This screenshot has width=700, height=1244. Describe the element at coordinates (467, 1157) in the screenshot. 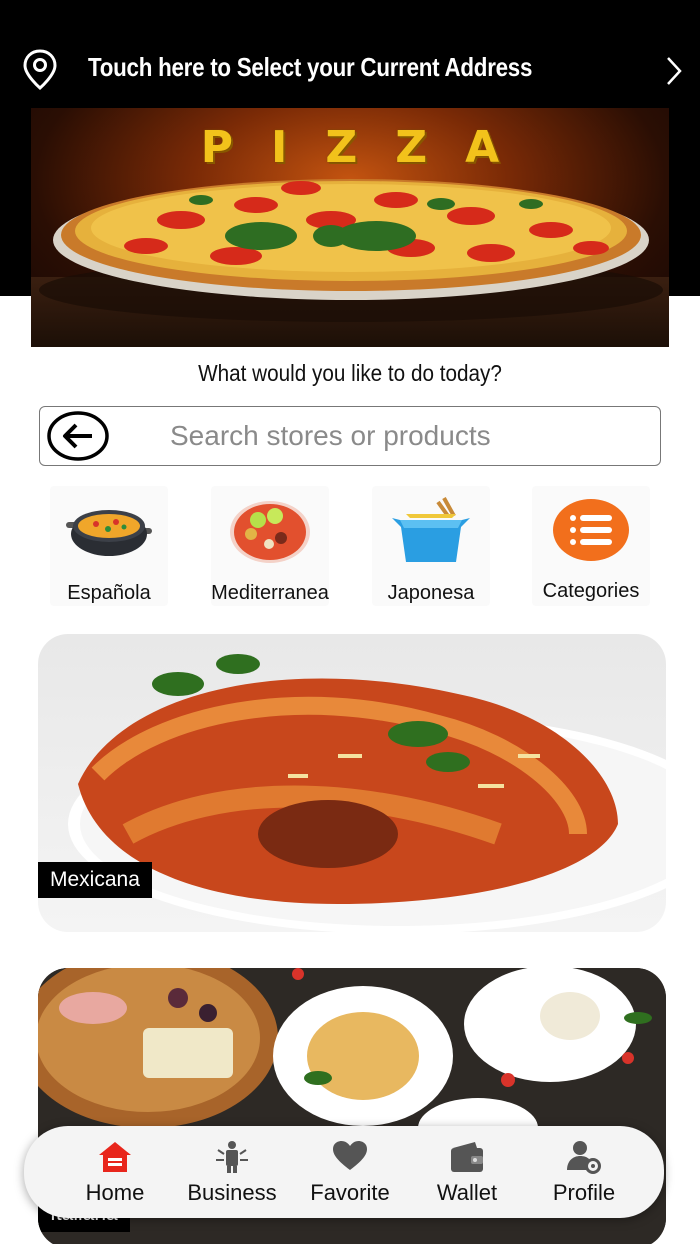

I see `wallet-icon` at that location.